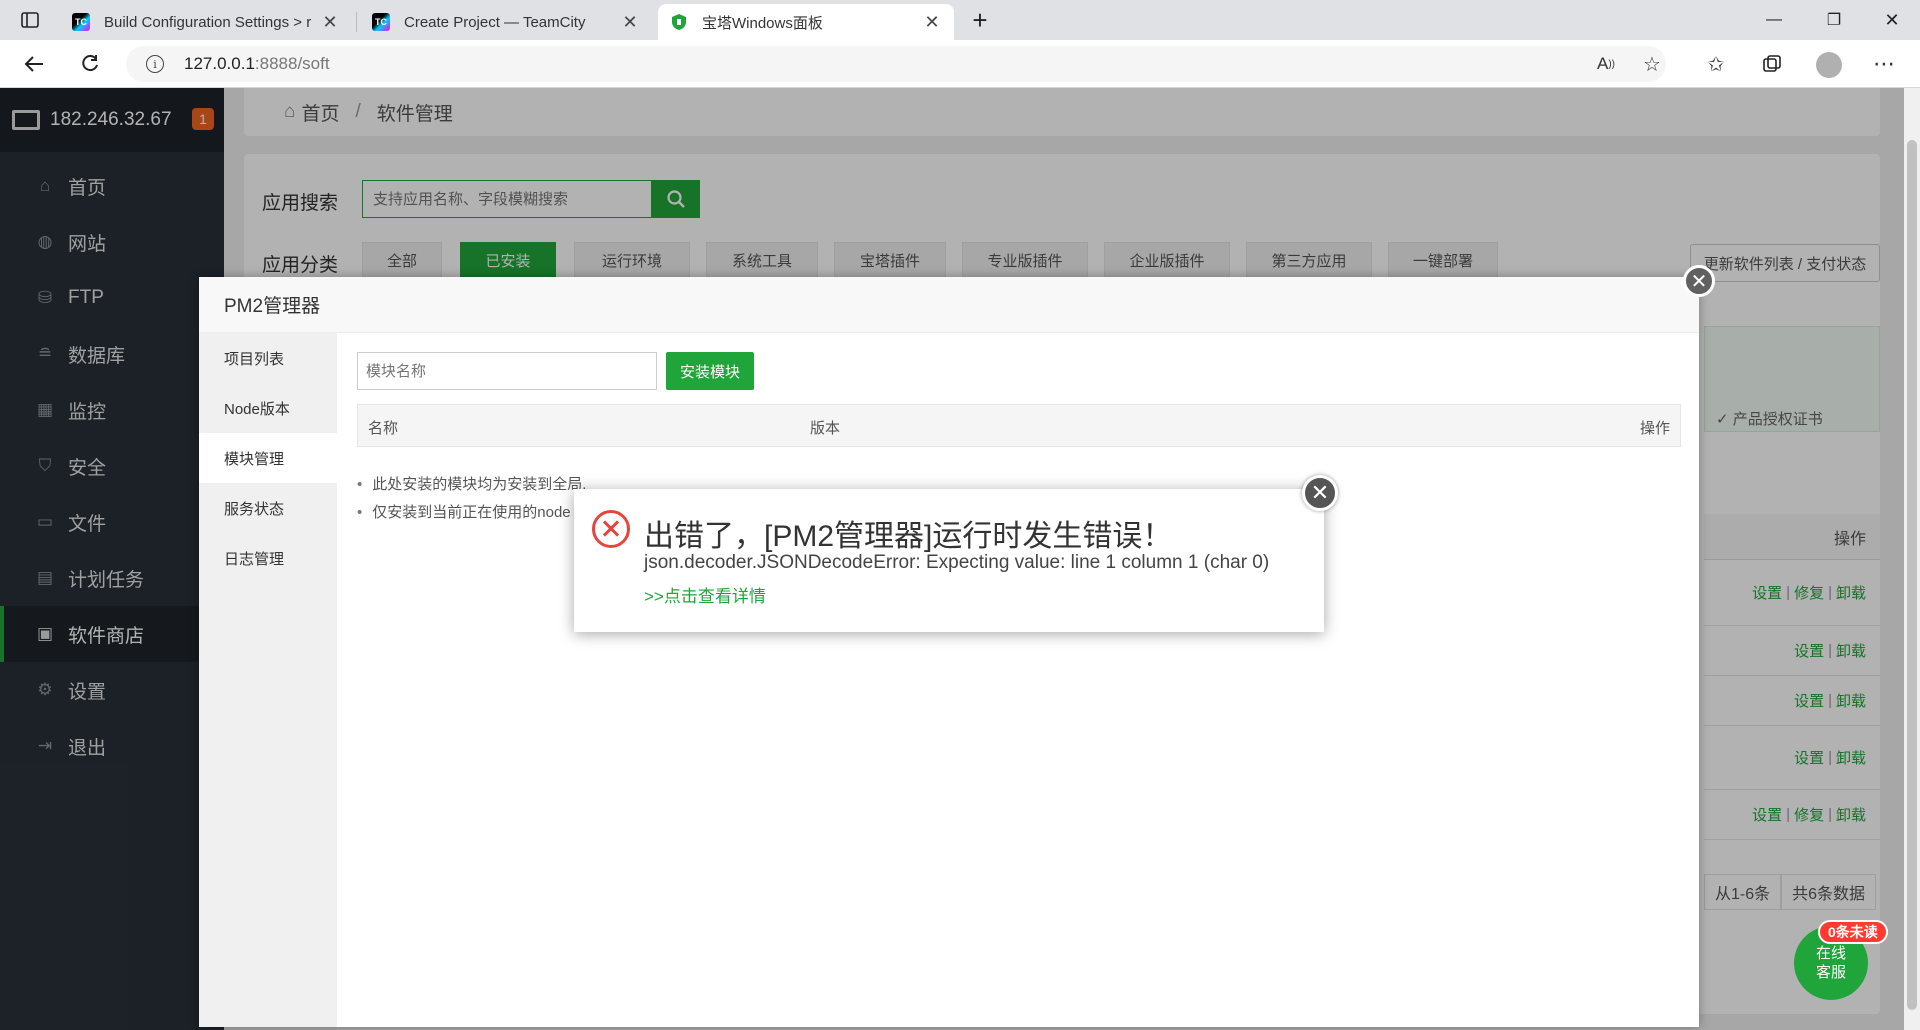  I want to click on column-operations: 操作, so click(1654, 428).